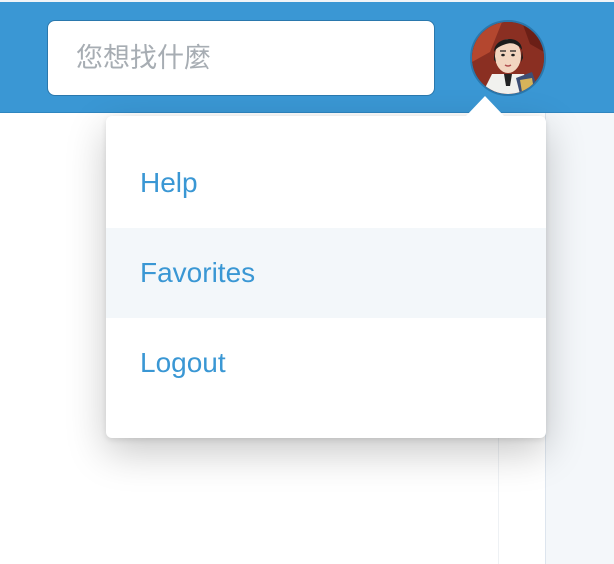  Describe the element at coordinates (326, 363) in the screenshot. I see `menu-item-logout: Logout` at that location.